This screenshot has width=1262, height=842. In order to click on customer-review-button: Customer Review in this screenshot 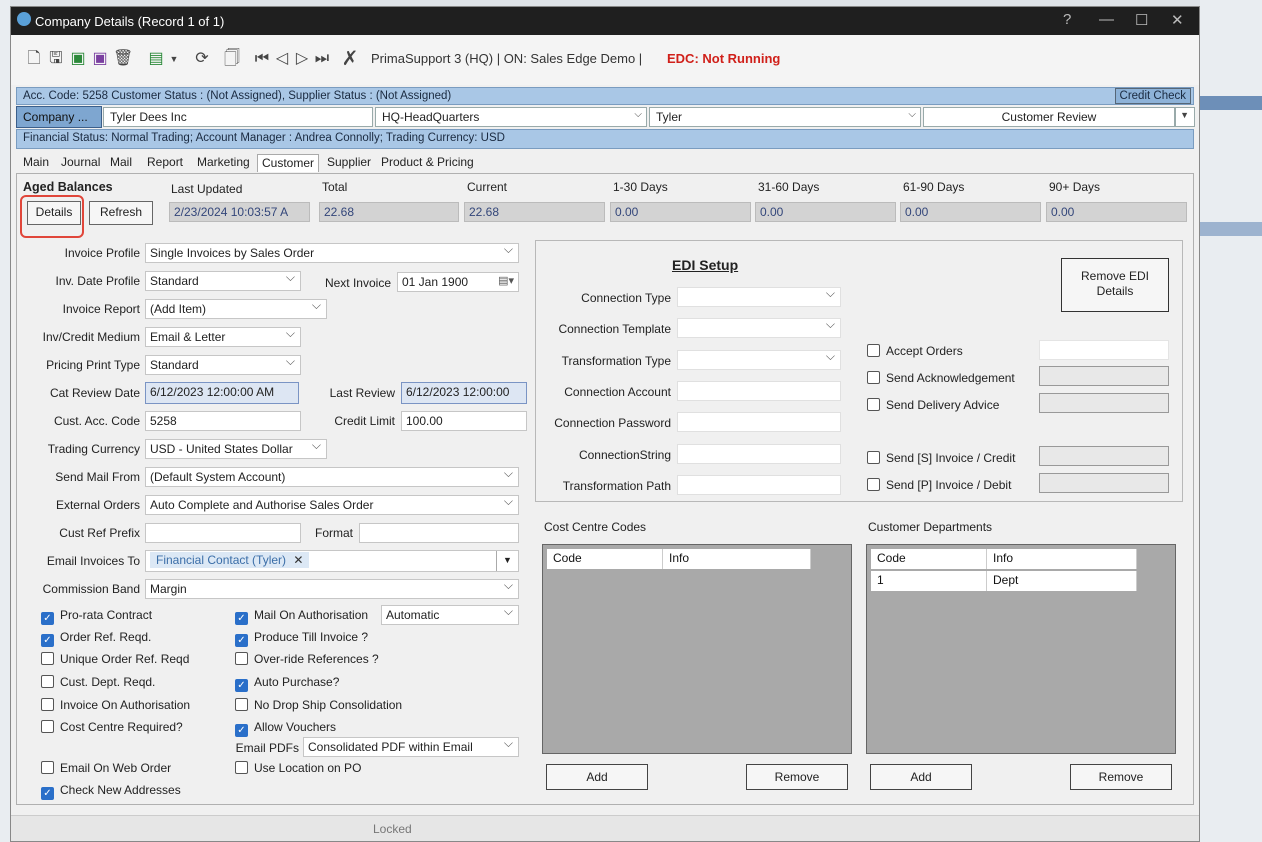, I will do `click(1049, 117)`.